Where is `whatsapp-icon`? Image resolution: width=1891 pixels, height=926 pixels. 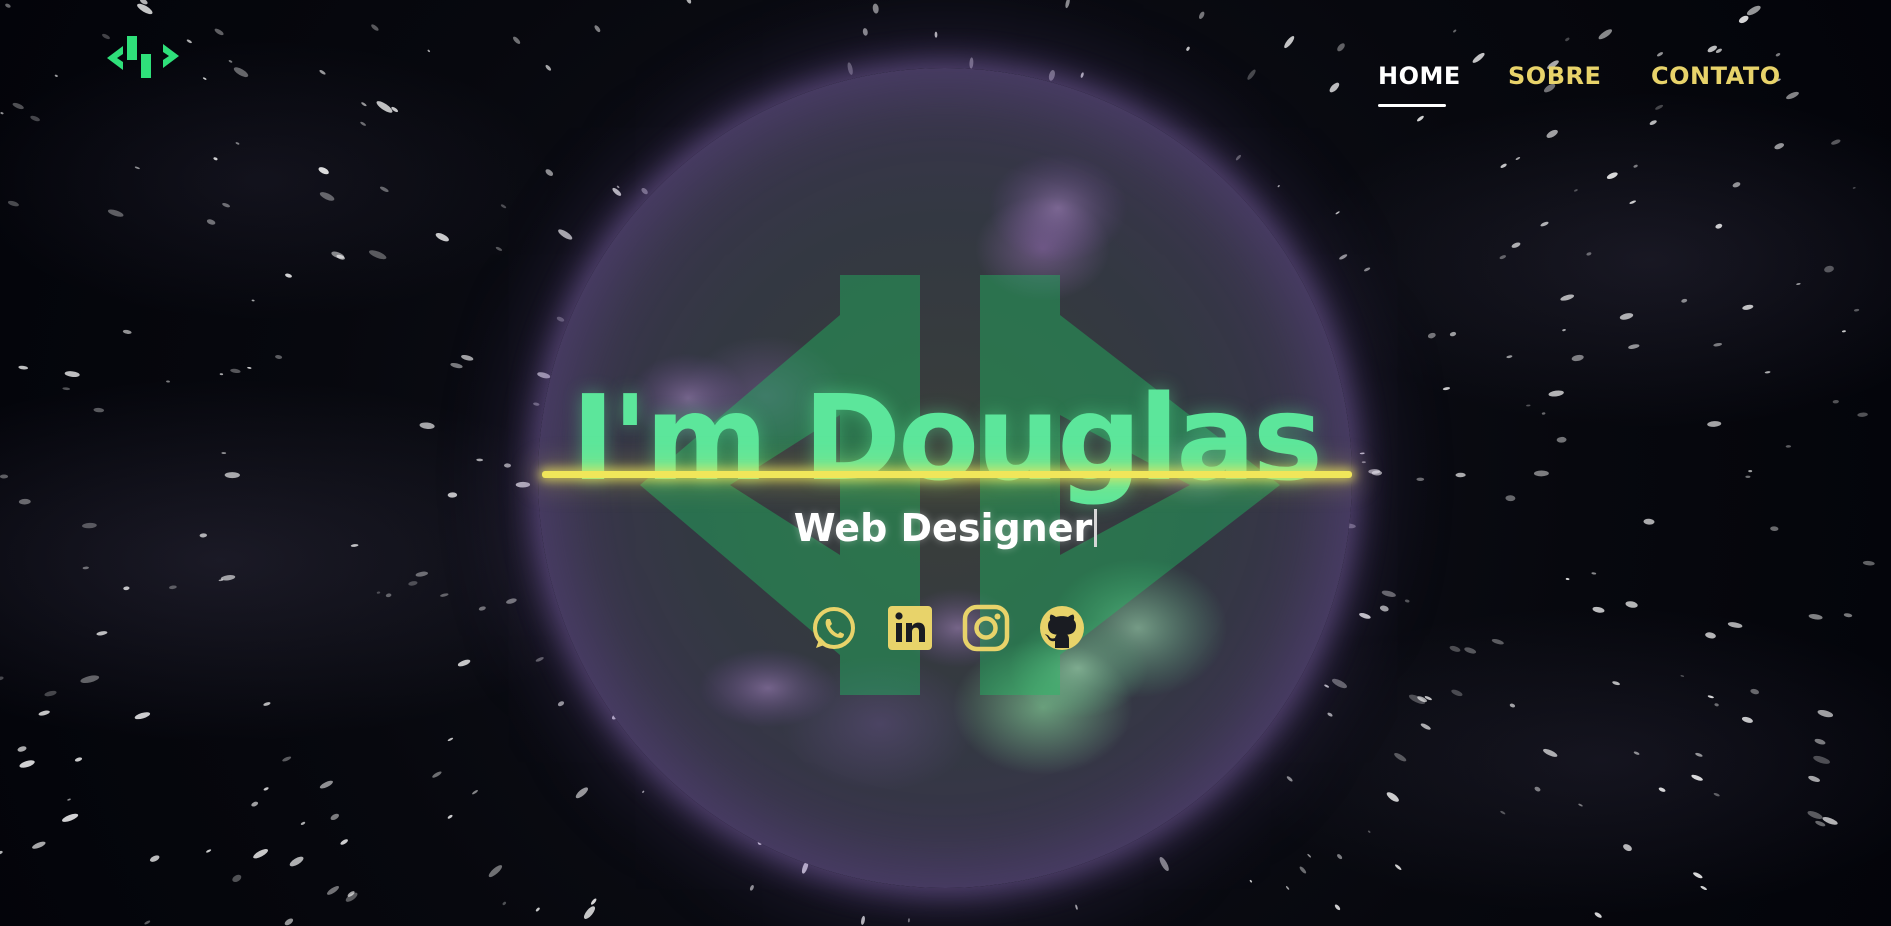 whatsapp-icon is located at coordinates (834, 628).